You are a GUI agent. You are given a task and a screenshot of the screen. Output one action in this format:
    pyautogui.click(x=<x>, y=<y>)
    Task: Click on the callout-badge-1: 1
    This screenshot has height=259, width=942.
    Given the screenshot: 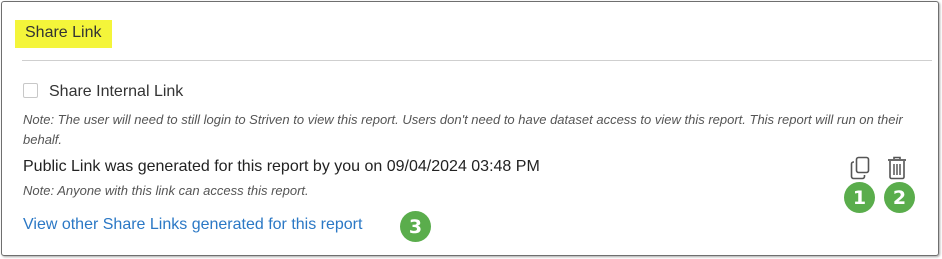 What is the action you would take?
    pyautogui.click(x=859, y=197)
    